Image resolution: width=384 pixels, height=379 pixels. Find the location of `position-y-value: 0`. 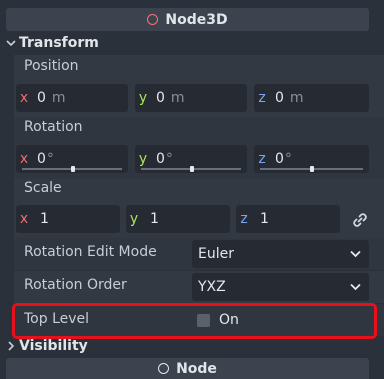

position-y-value: 0 is located at coordinates (160, 98).